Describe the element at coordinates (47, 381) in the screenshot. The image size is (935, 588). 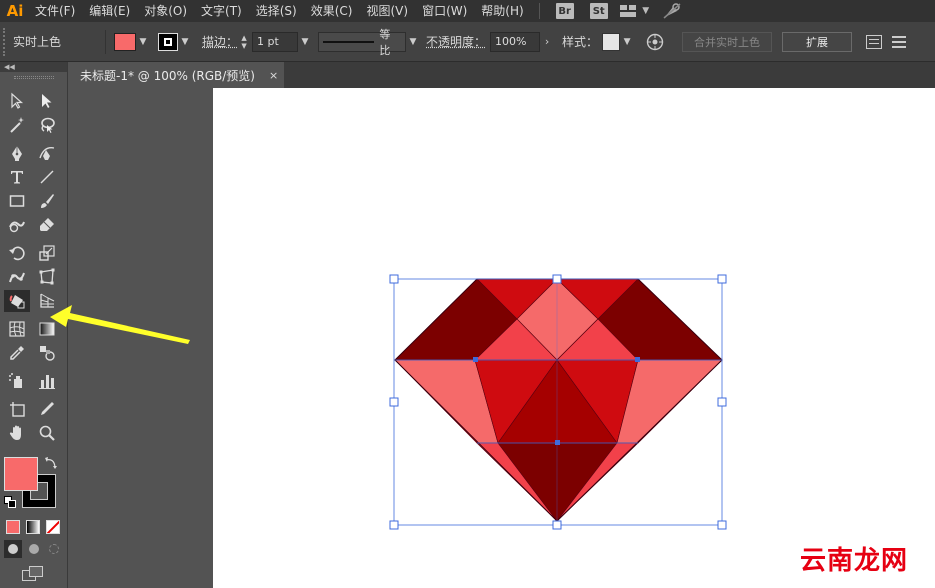
I see `column-graph-tool-icon` at that location.